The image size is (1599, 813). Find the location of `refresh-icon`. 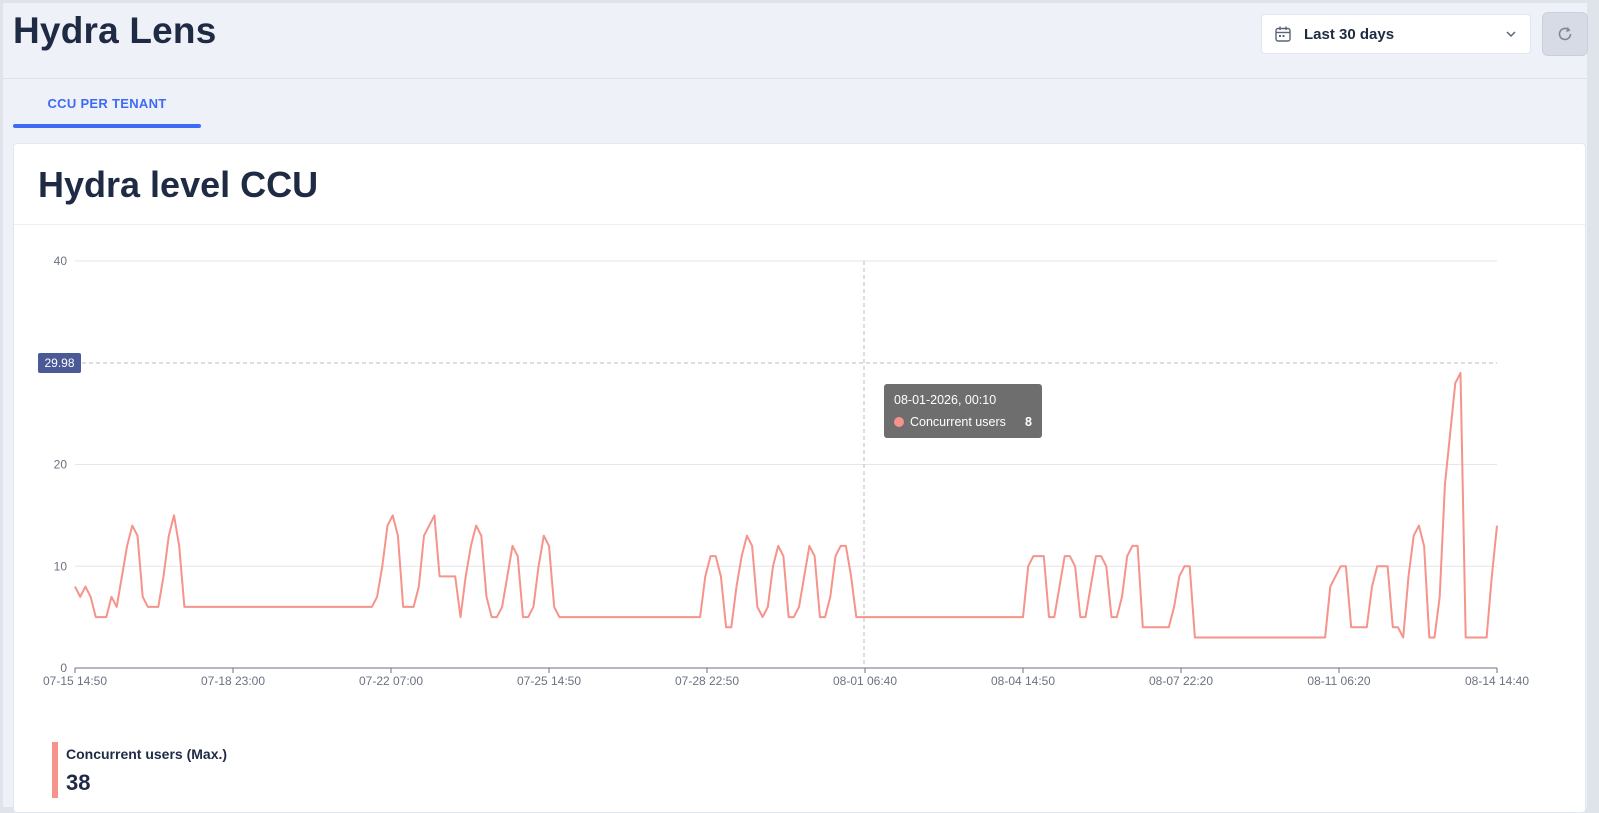

refresh-icon is located at coordinates (1565, 34).